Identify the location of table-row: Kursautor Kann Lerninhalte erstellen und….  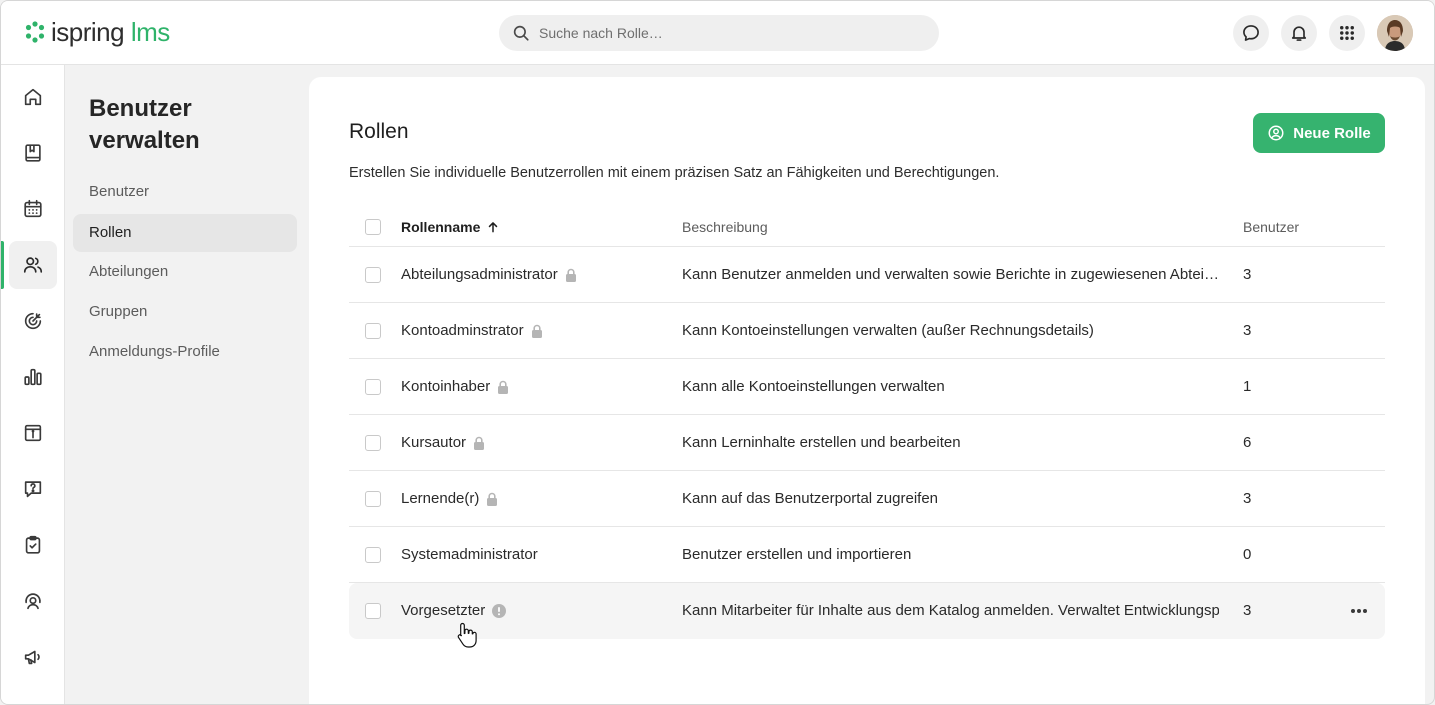
(867, 443).